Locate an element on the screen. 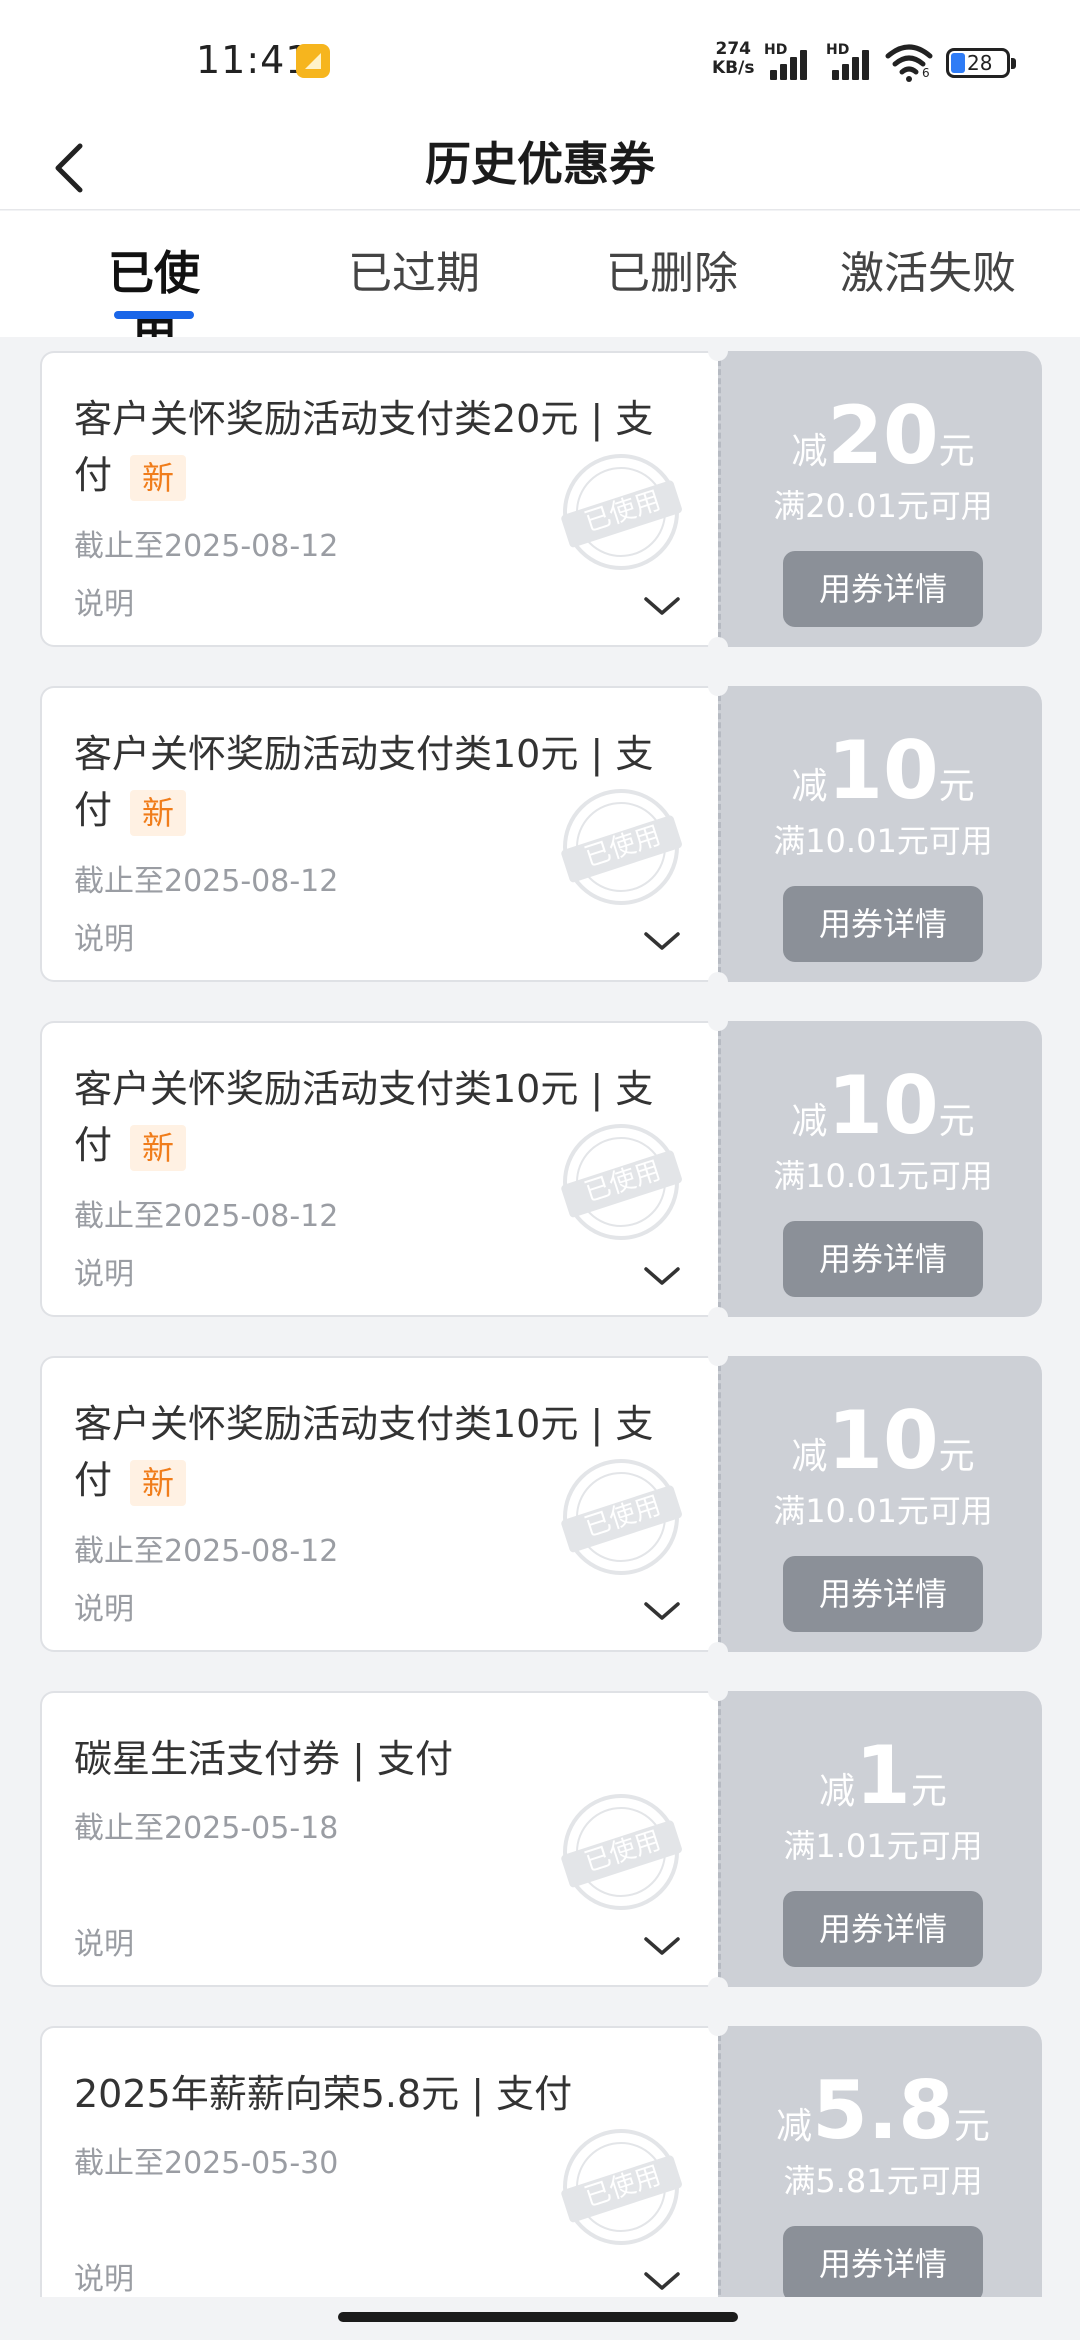 The height and width of the screenshot is (2340, 1080). battery-fill is located at coordinates (958, 63).